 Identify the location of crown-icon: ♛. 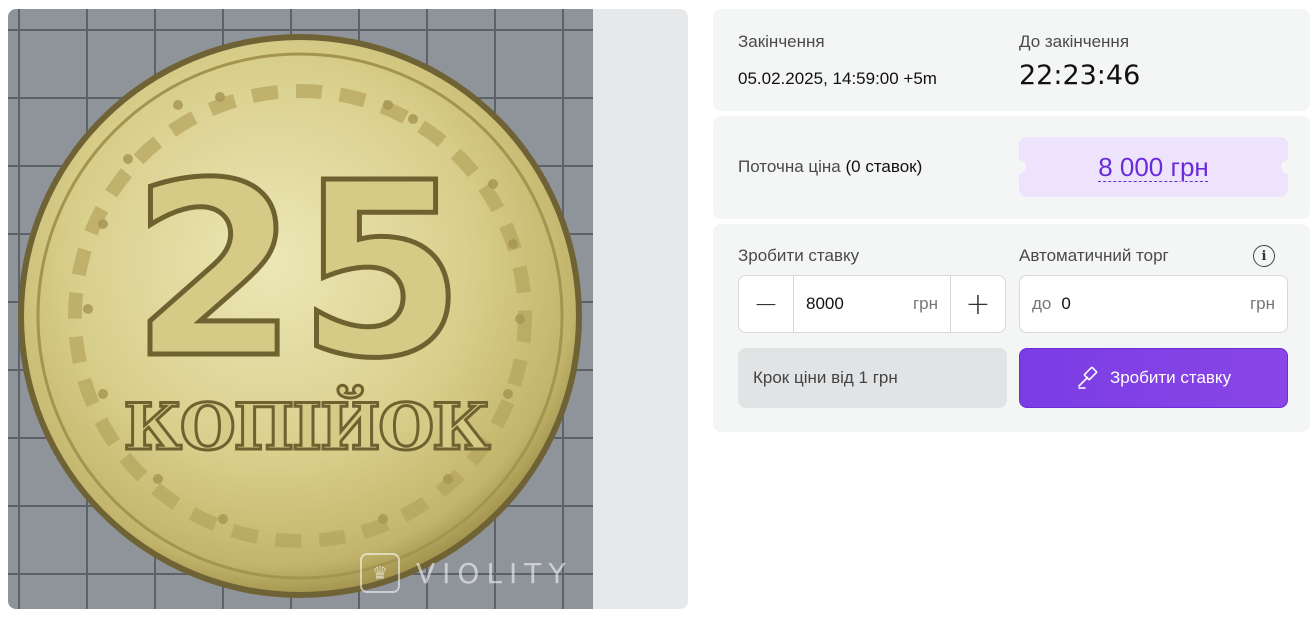
(380, 573).